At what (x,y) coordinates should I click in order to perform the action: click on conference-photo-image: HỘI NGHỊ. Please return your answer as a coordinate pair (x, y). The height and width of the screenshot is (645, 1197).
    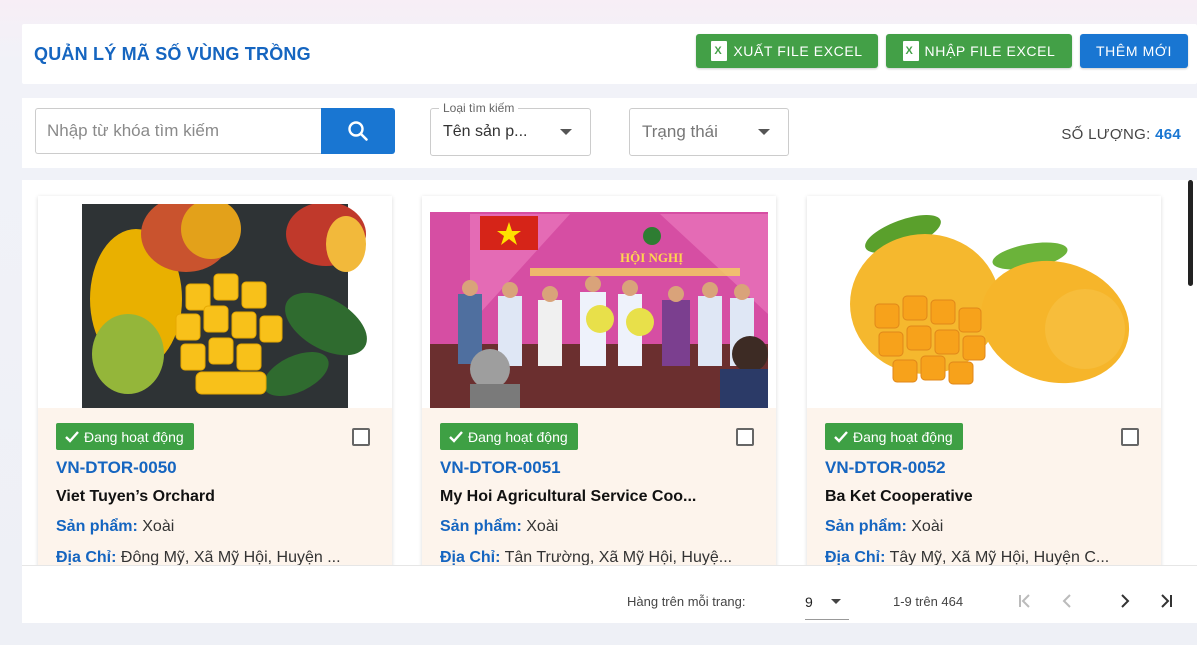
    Looking at the image, I should click on (599, 307).